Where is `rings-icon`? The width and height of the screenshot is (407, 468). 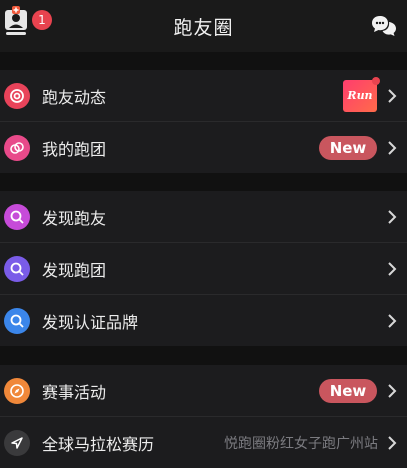 rings-icon is located at coordinates (17, 147).